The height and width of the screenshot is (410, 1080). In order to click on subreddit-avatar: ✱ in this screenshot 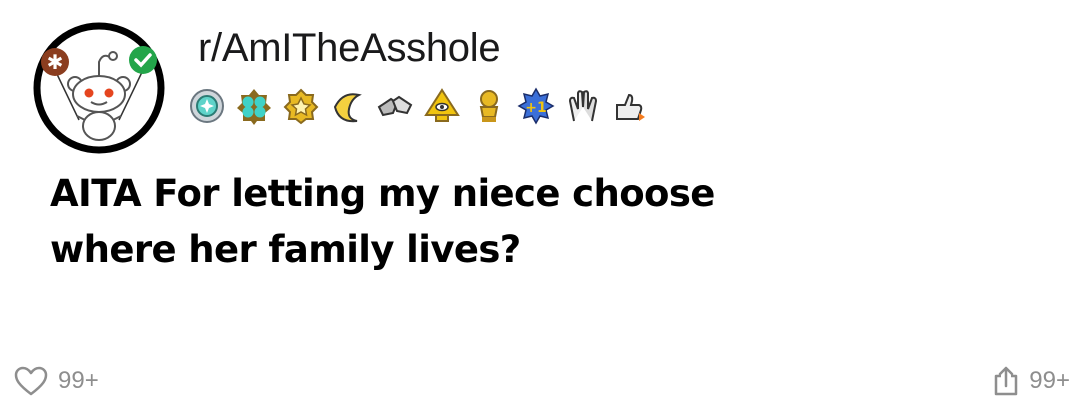, I will do `click(99, 88)`.